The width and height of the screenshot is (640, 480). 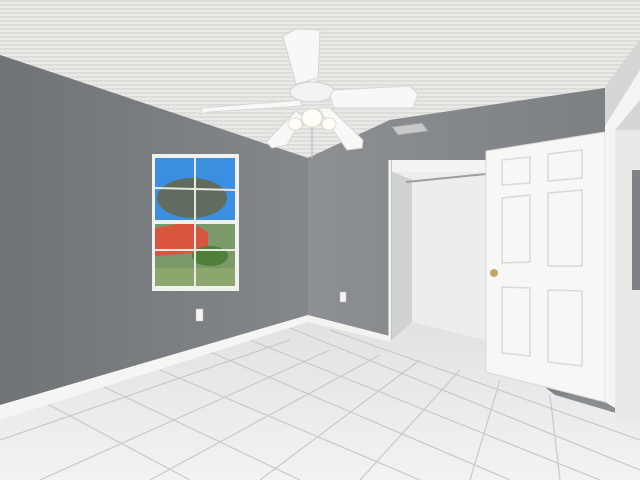 What do you see at coordinates (374, 97) in the screenshot?
I see `fan-blade` at bounding box center [374, 97].